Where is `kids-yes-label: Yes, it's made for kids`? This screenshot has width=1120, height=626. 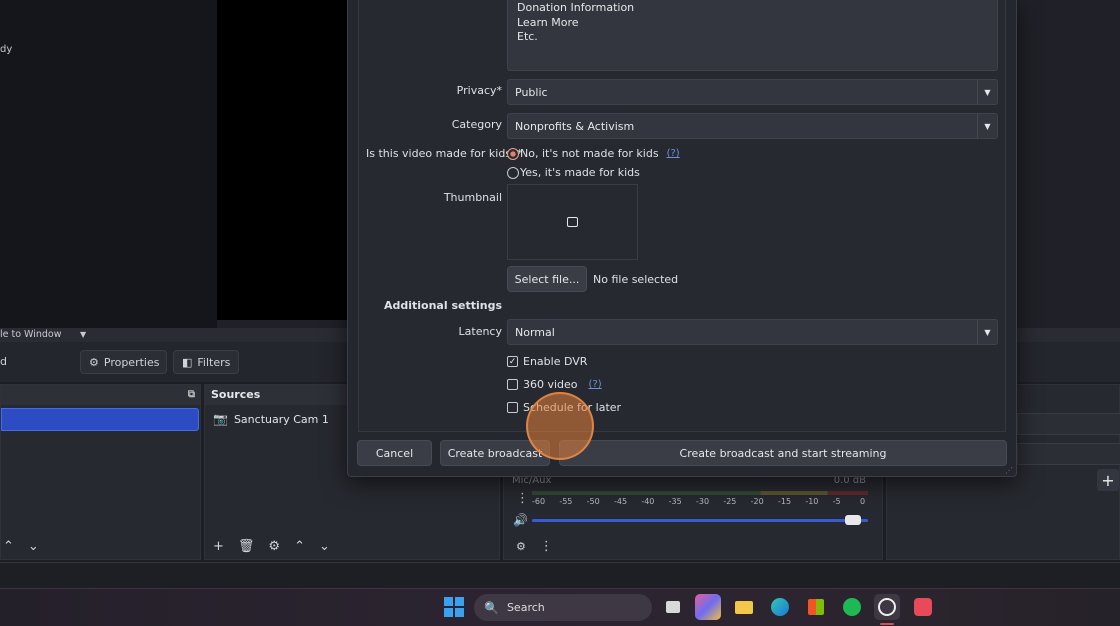
kids-yes-label: Yes, it's made for kids is located at coordinates (580, 172).